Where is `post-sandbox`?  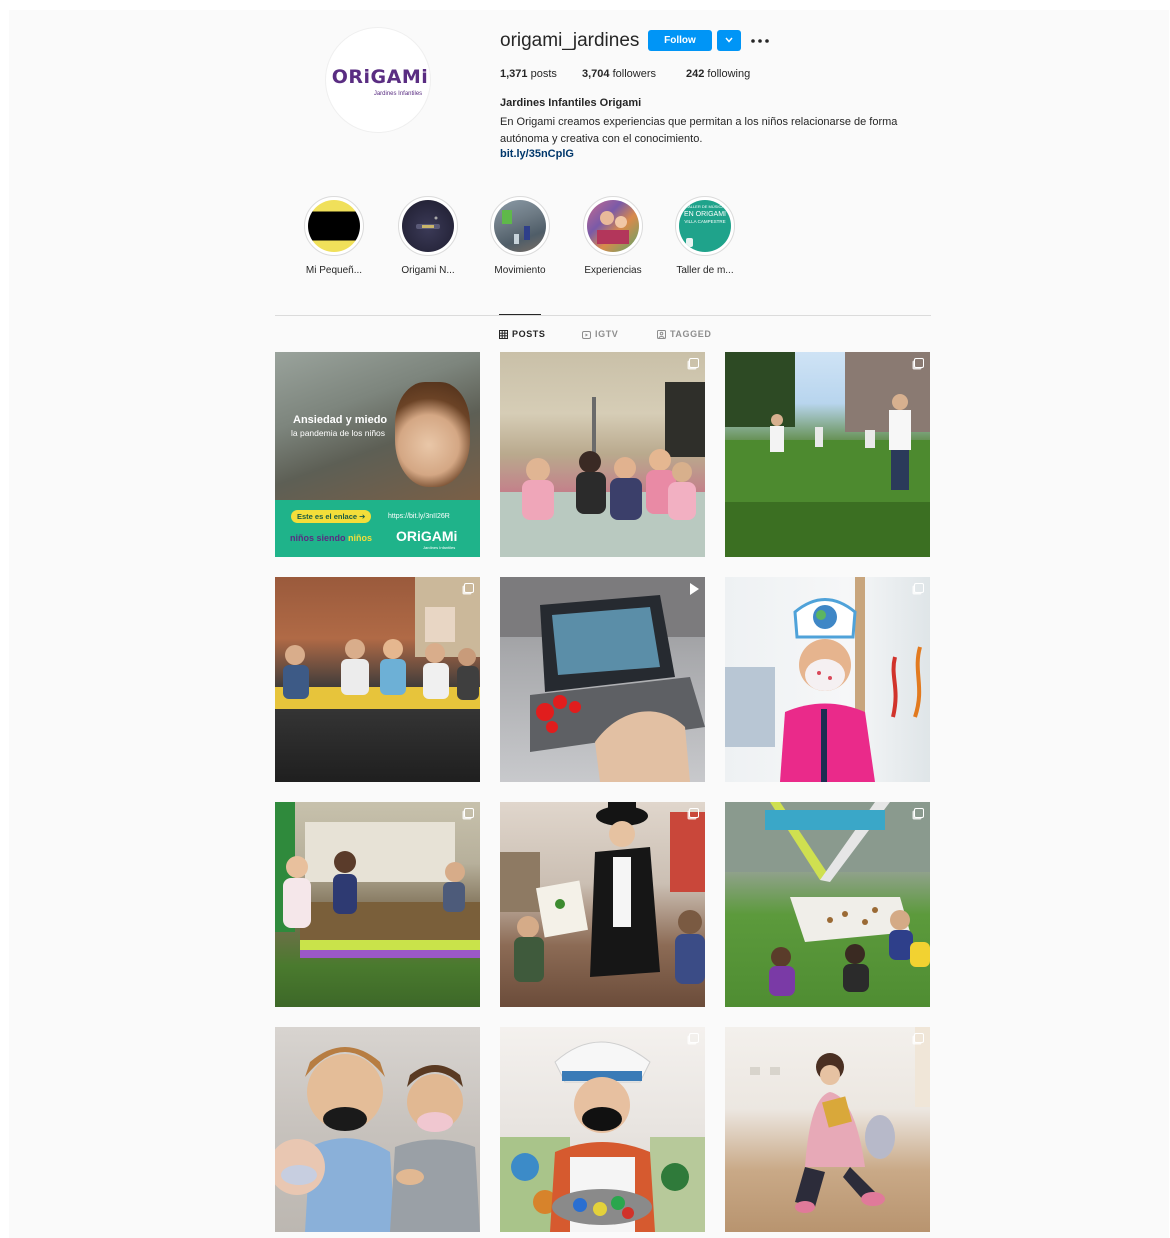
post-sandbox is located at coordinates (377, 904).